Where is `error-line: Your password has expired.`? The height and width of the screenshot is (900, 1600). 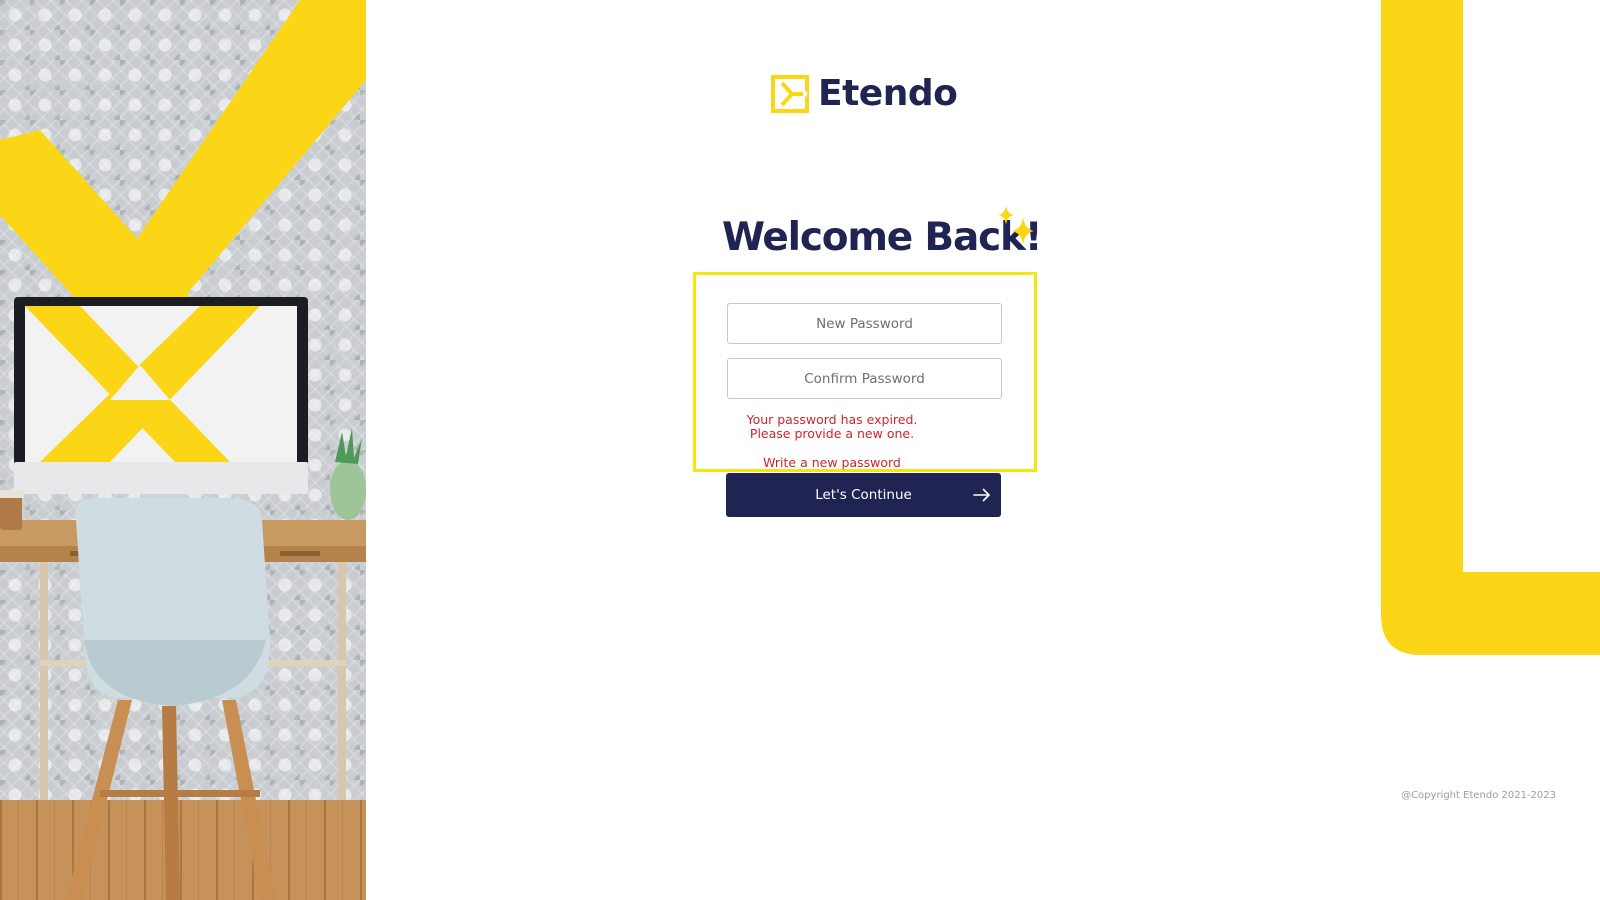 error-line: Your password has expired. is located at coordinates (832, 419).